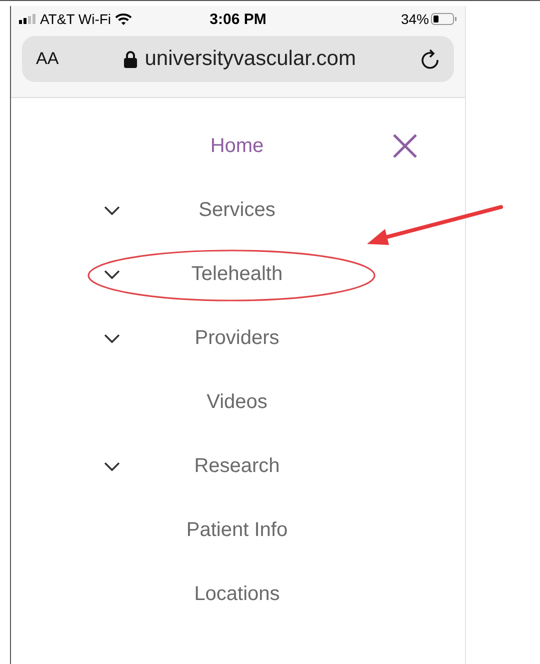 This screenshot has height=664, width=540. I want to click on menu-item: Providers, so click(237, 338).